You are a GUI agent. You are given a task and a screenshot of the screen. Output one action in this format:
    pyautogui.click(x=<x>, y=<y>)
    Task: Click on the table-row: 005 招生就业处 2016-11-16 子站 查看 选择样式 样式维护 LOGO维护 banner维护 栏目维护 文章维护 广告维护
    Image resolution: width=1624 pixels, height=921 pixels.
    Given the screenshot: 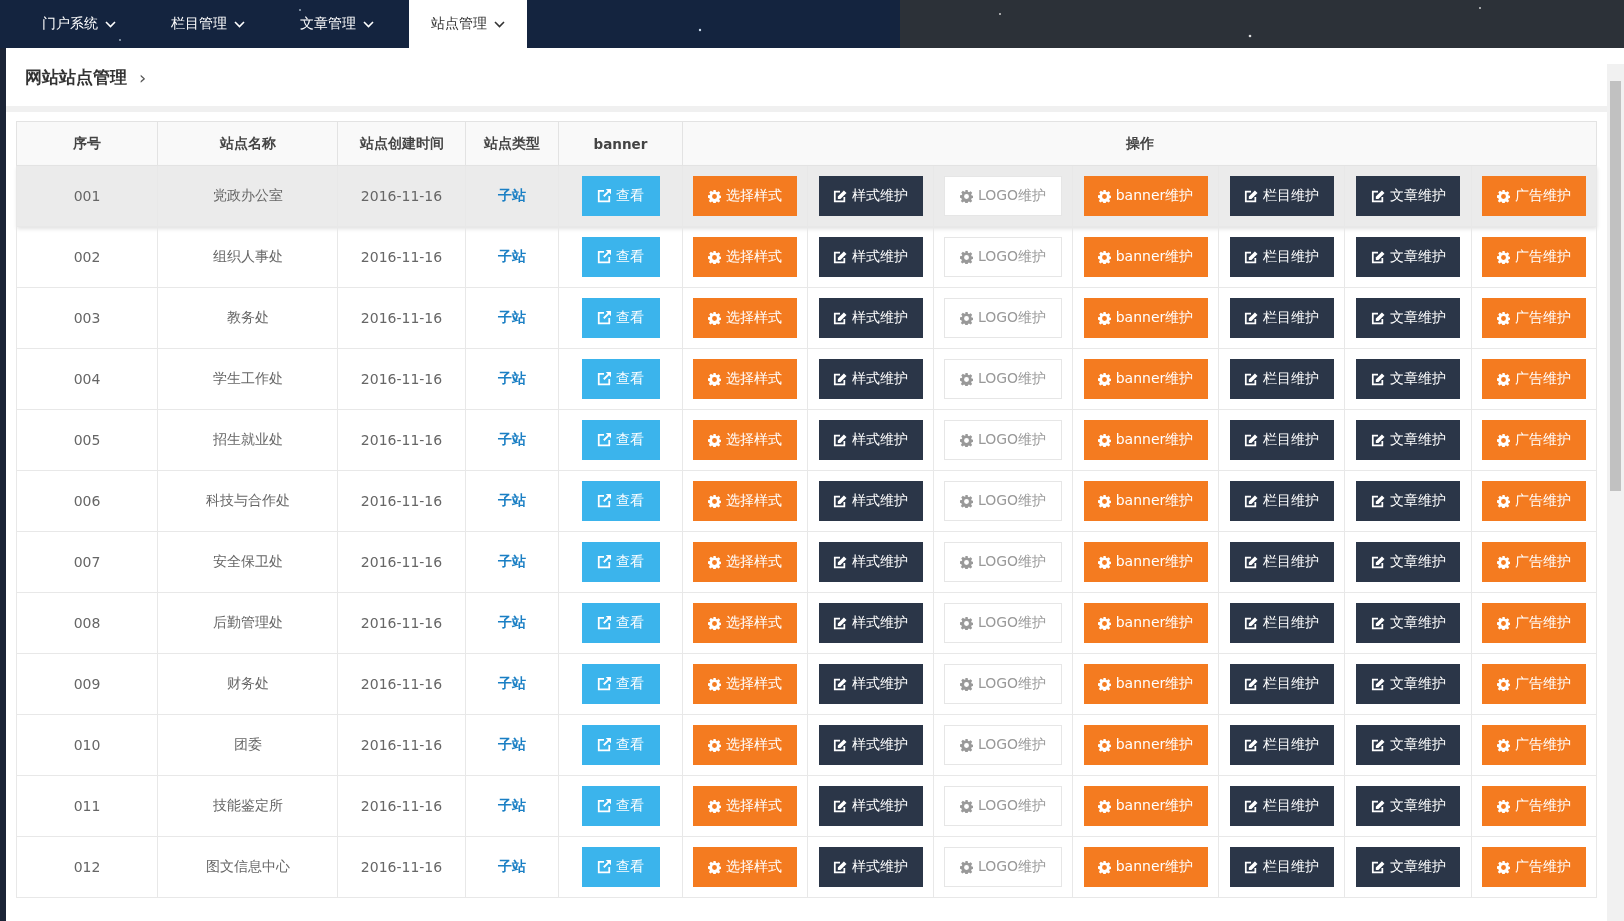 What is the action you would take?
    pyautogui.click(x=806, y=440)
    